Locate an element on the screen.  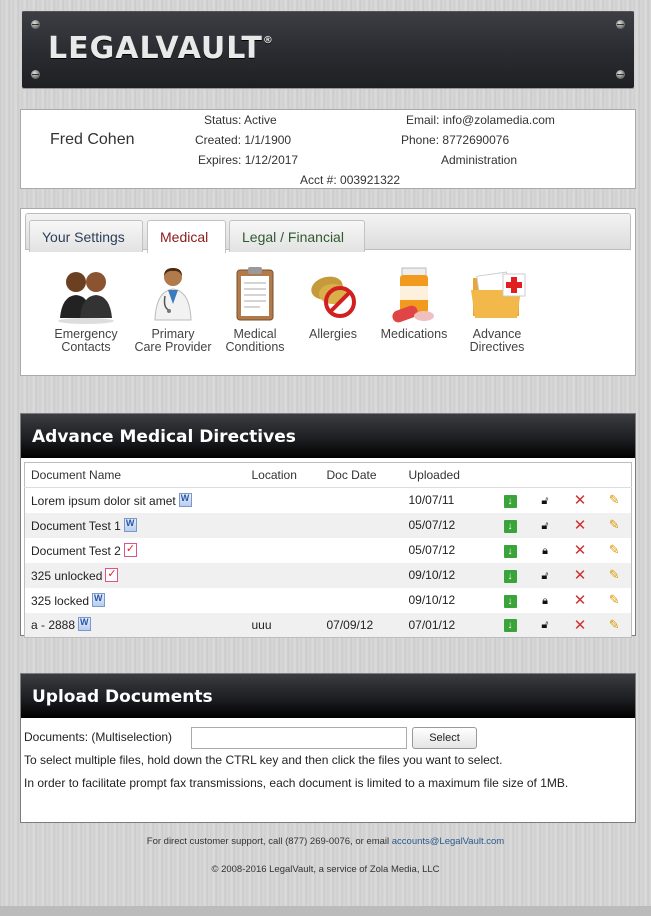
document-uploaded: 07/01/12 is located at coordinates (450, 625).